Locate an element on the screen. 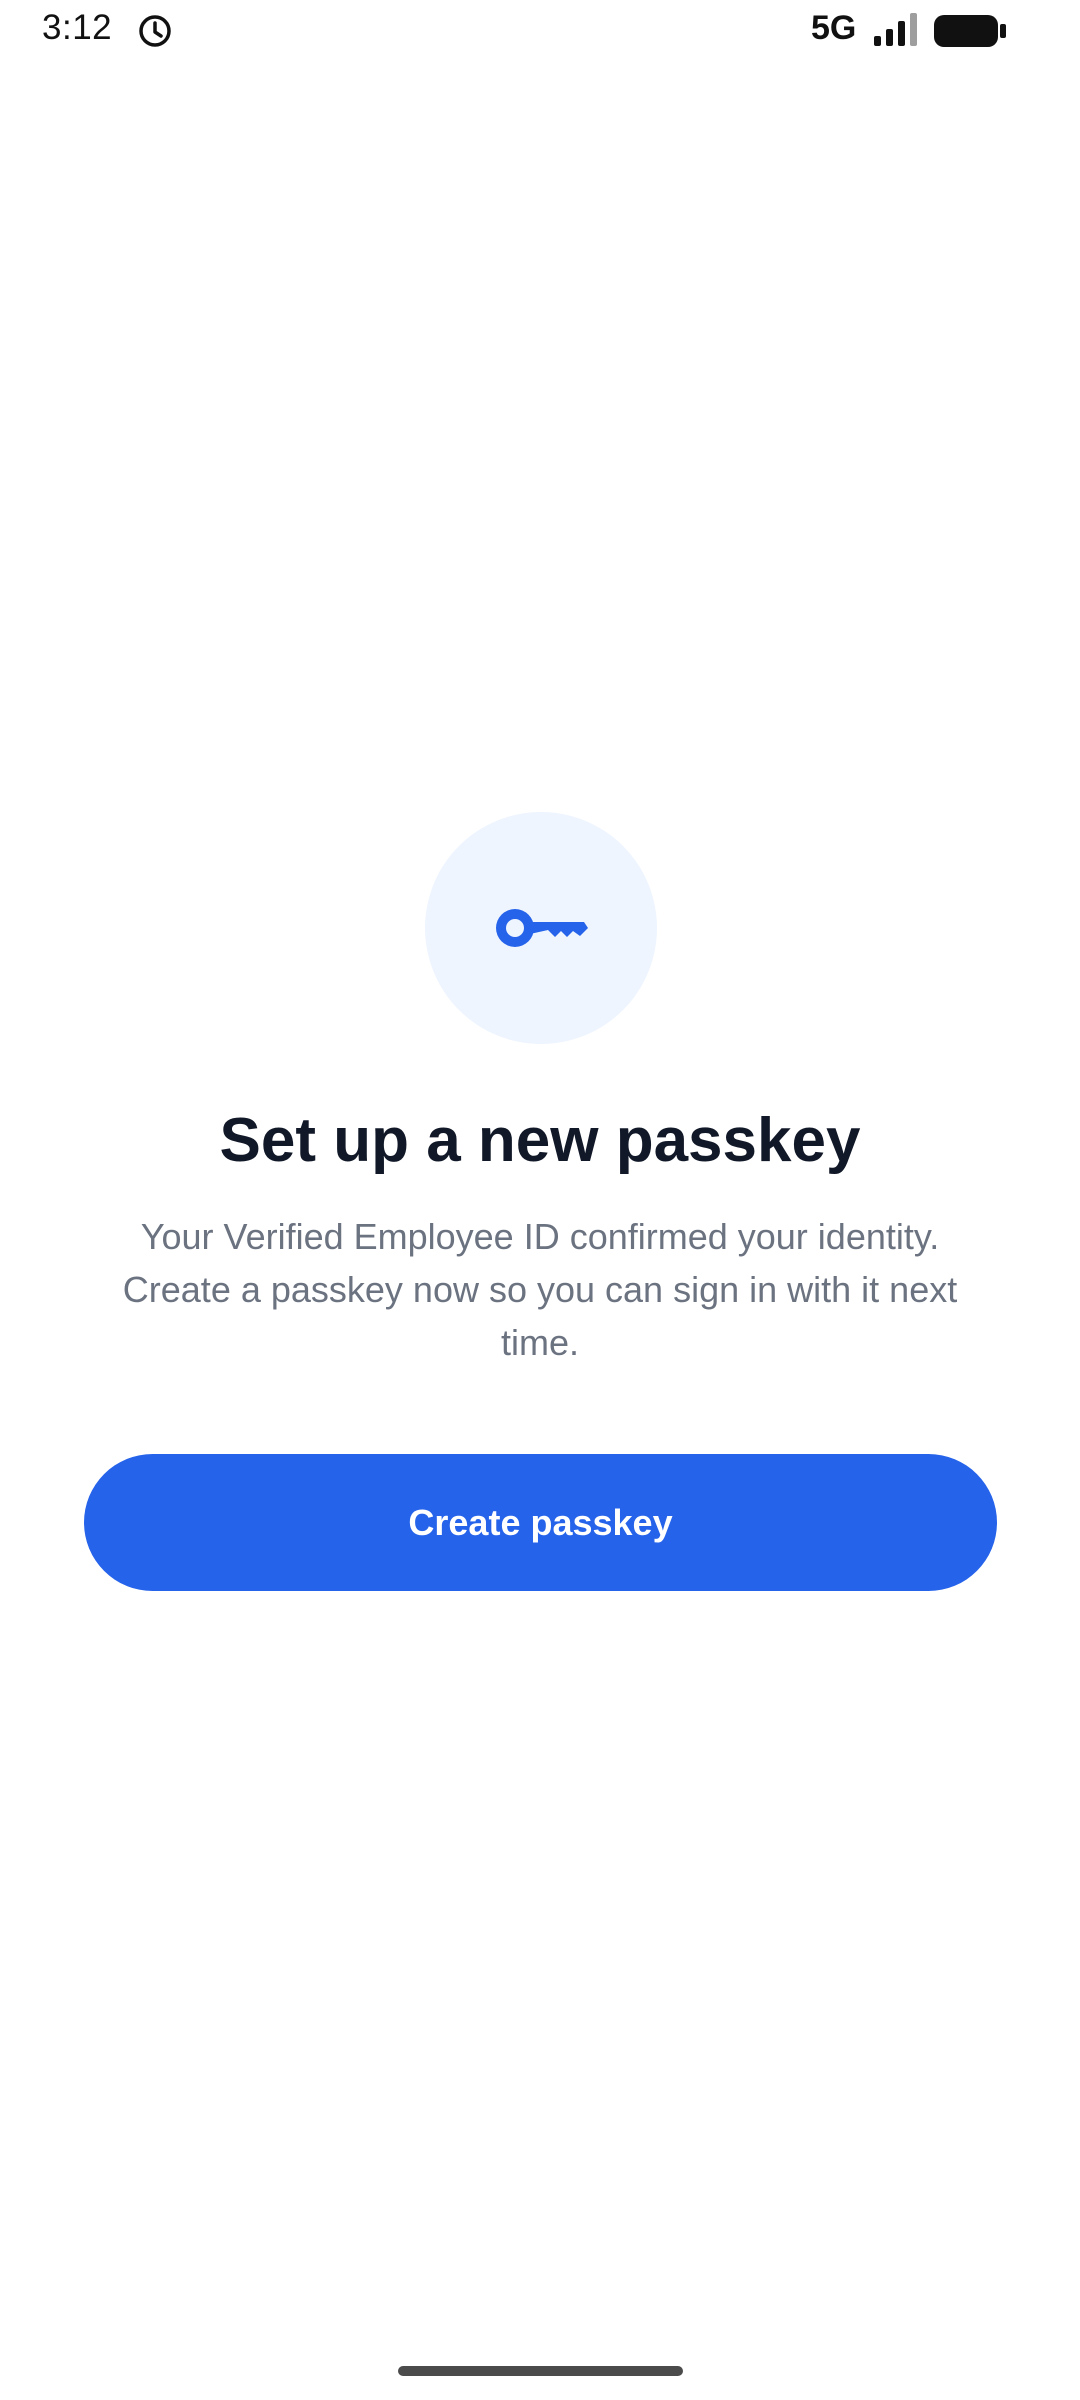 The image size is (1080, 2400). network-type-label: 5G is located at coordinates (834, 28).